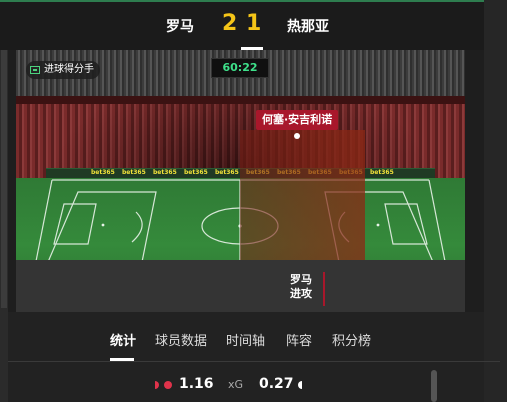 This screenshot has width=507, height=402. What do you see at coordinates (245, 339) in the screenshot?
I see `tab-timeline: 时间轴` at bounding box center [245, 339].